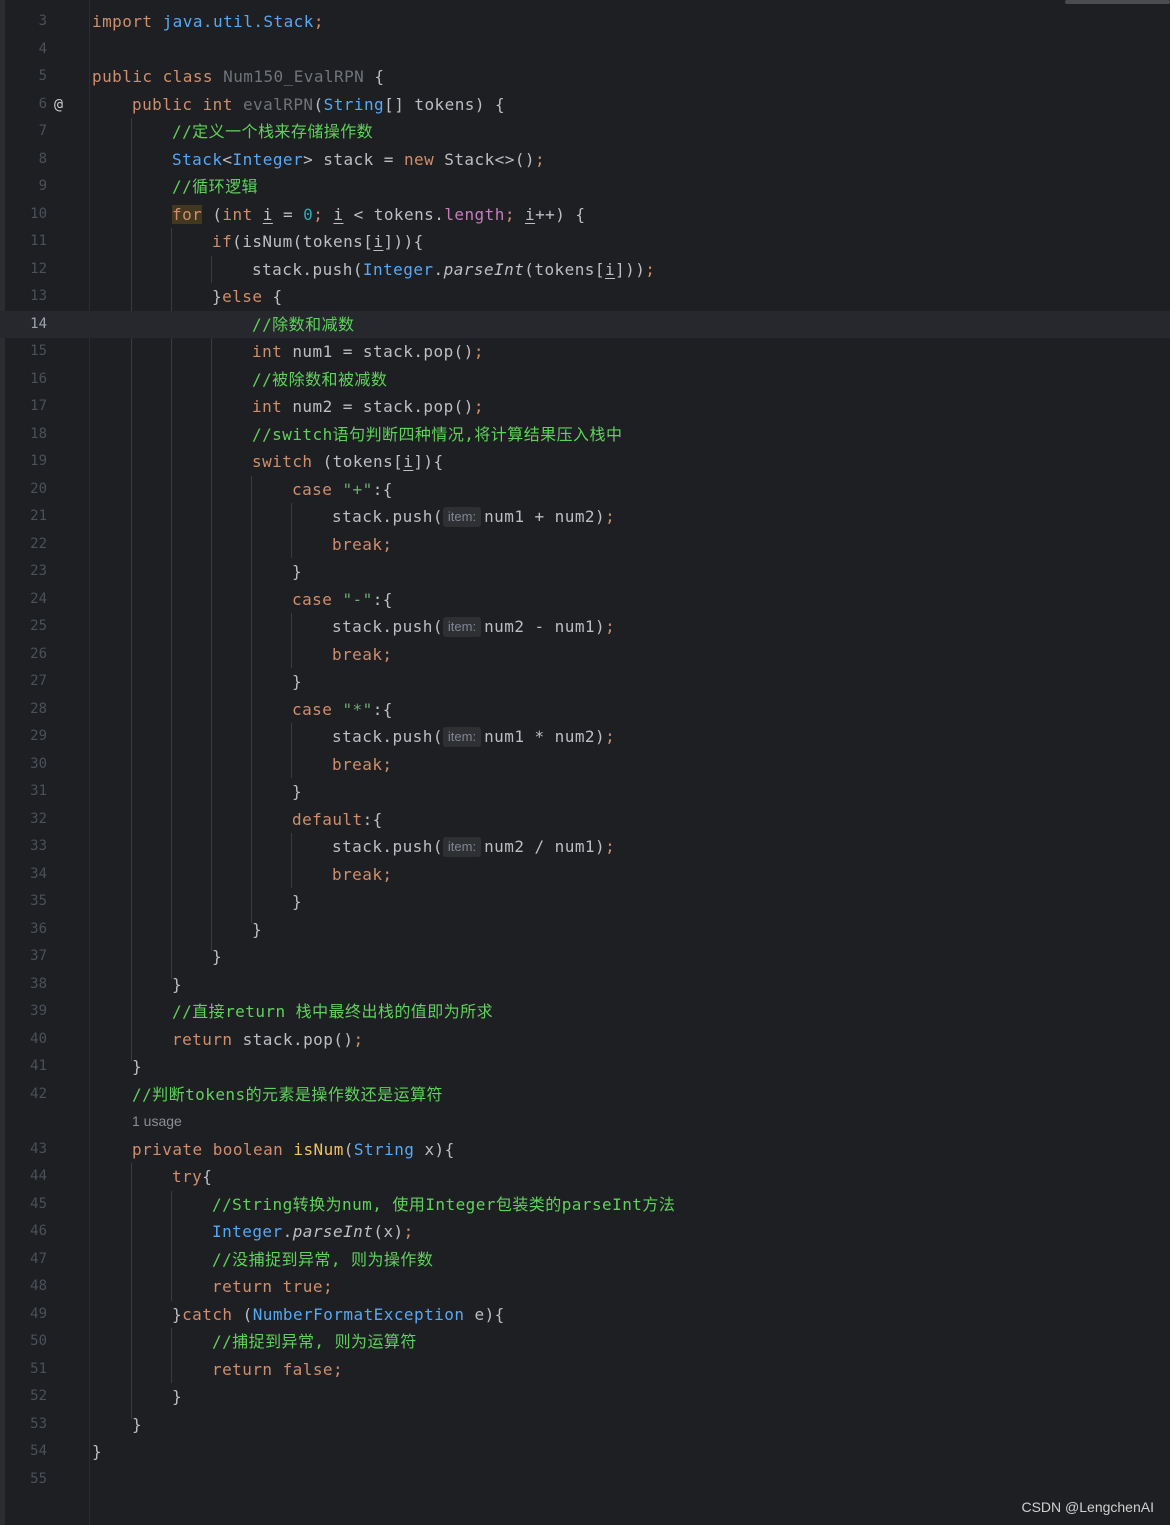 The width and height of the screenshot is (1170, 1525). Describe the element at coordinates (272, 1287) in the screenshot. I see `line-code: return true;` at that location.